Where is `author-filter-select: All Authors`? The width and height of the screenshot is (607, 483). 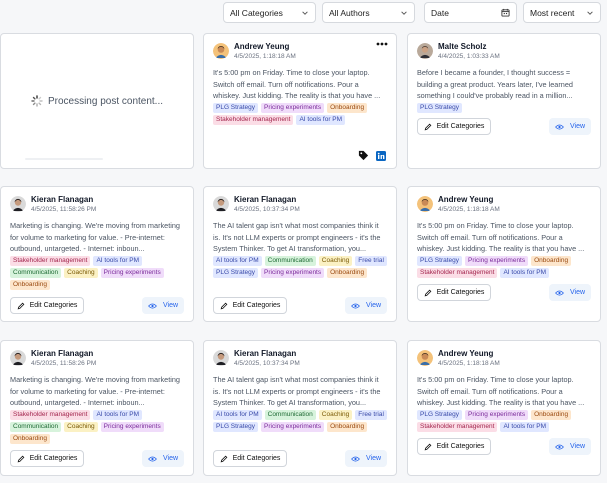
author-filter-select: All Authors is located at coordinates (368, 12).